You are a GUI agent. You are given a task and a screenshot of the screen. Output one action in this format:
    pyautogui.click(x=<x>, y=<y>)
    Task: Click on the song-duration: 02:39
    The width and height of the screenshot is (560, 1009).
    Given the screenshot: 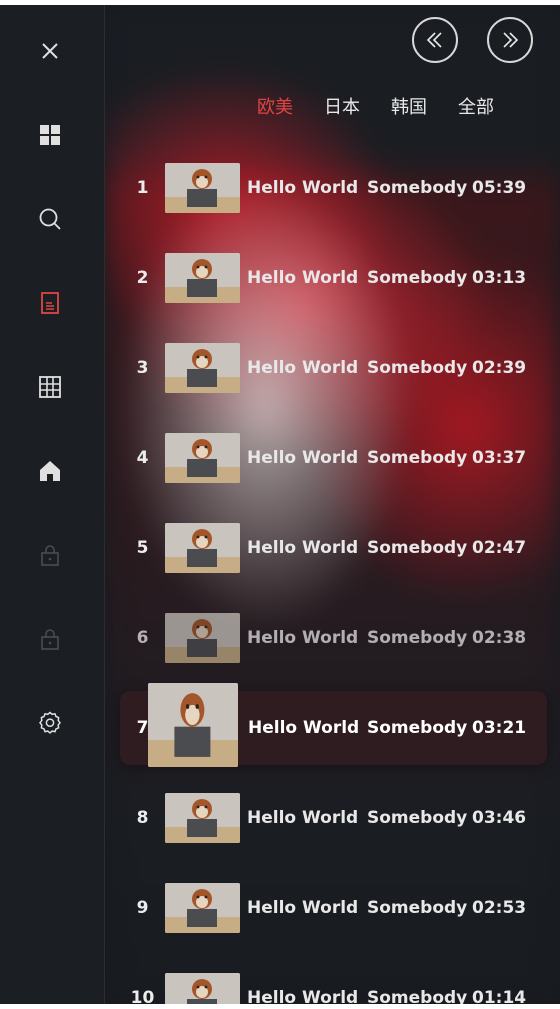 What is the action you would take?
    pyautogui.click(x=499, y=368)
    